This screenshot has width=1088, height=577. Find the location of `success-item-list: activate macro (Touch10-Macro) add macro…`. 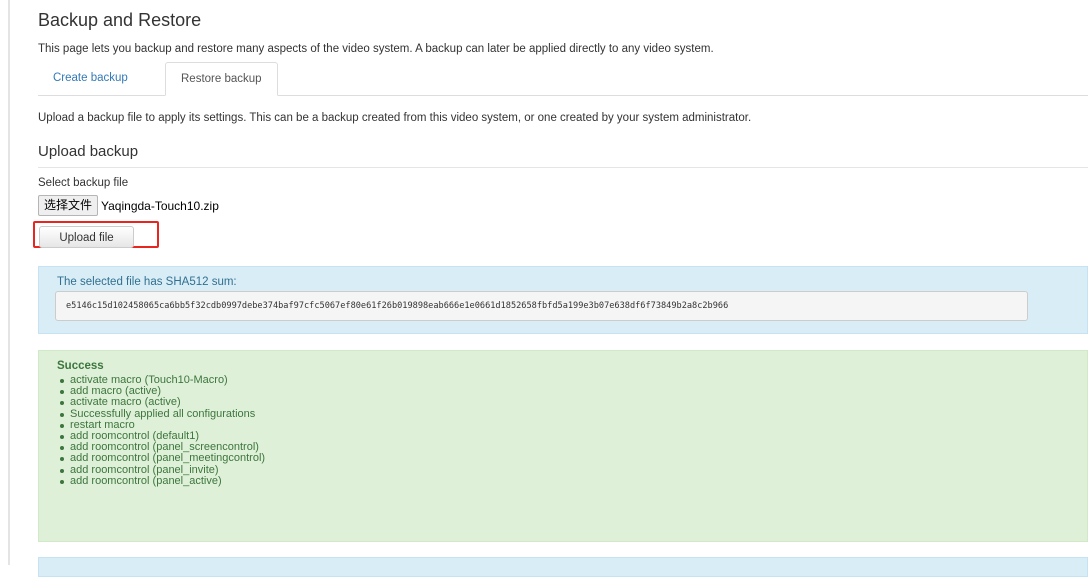

success-item-list: activate macro (Touch10-Macro) add macro… is located at coordinates (161, 430).